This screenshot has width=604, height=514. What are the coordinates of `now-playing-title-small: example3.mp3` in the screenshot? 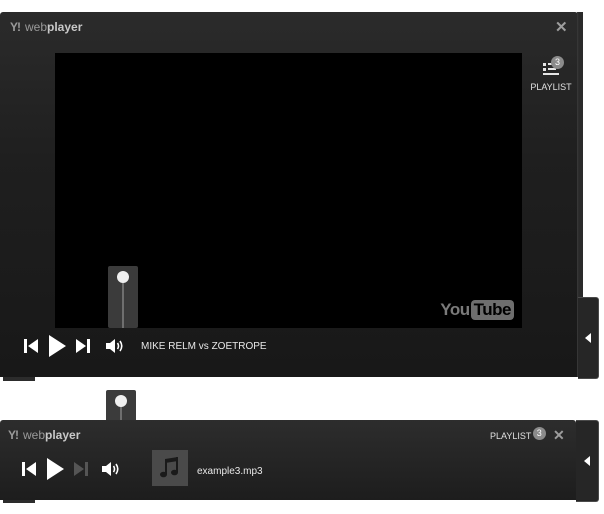 It's located at (230, 471).